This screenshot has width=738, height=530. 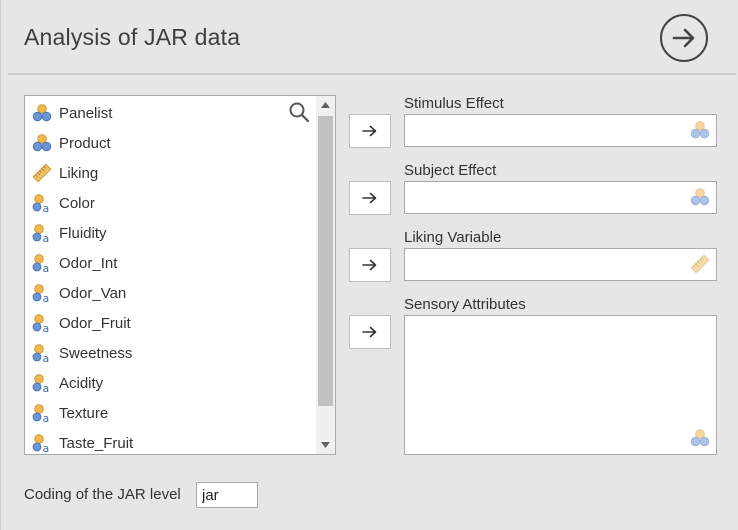 What do you see at coordinates (560, 130) in the screenshot?
I see `stimulus-effect-dropbox` at bounding box center [560, 130].